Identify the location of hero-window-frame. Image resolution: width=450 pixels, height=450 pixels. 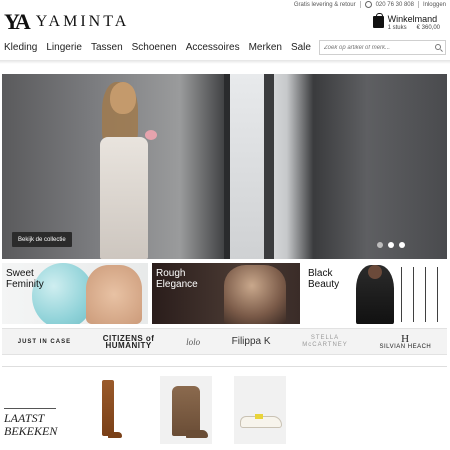
(269, 166).